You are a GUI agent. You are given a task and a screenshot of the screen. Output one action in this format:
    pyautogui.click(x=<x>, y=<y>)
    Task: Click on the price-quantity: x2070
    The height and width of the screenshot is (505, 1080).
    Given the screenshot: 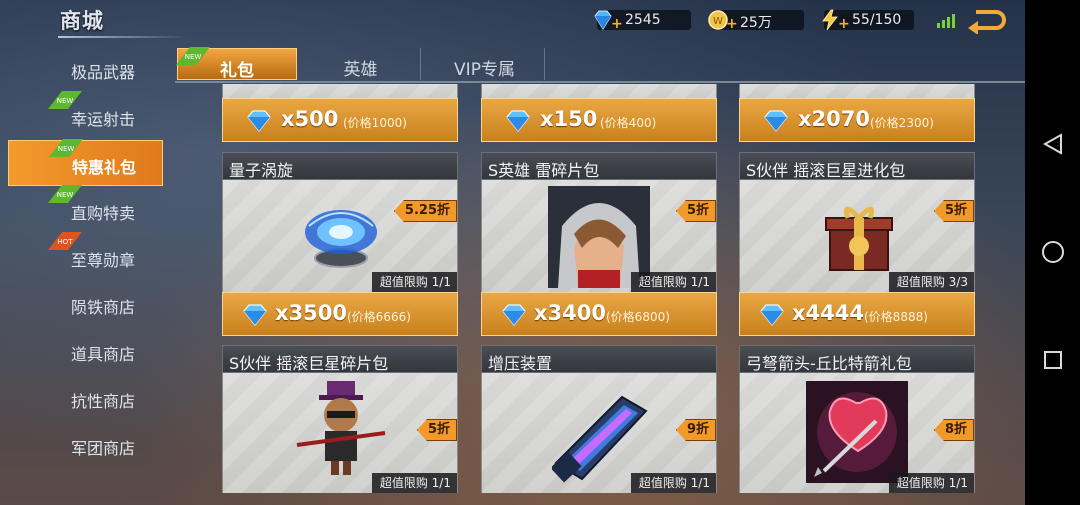 What is the action you would take?
    pyautogui.click(x=834, y=119)
    